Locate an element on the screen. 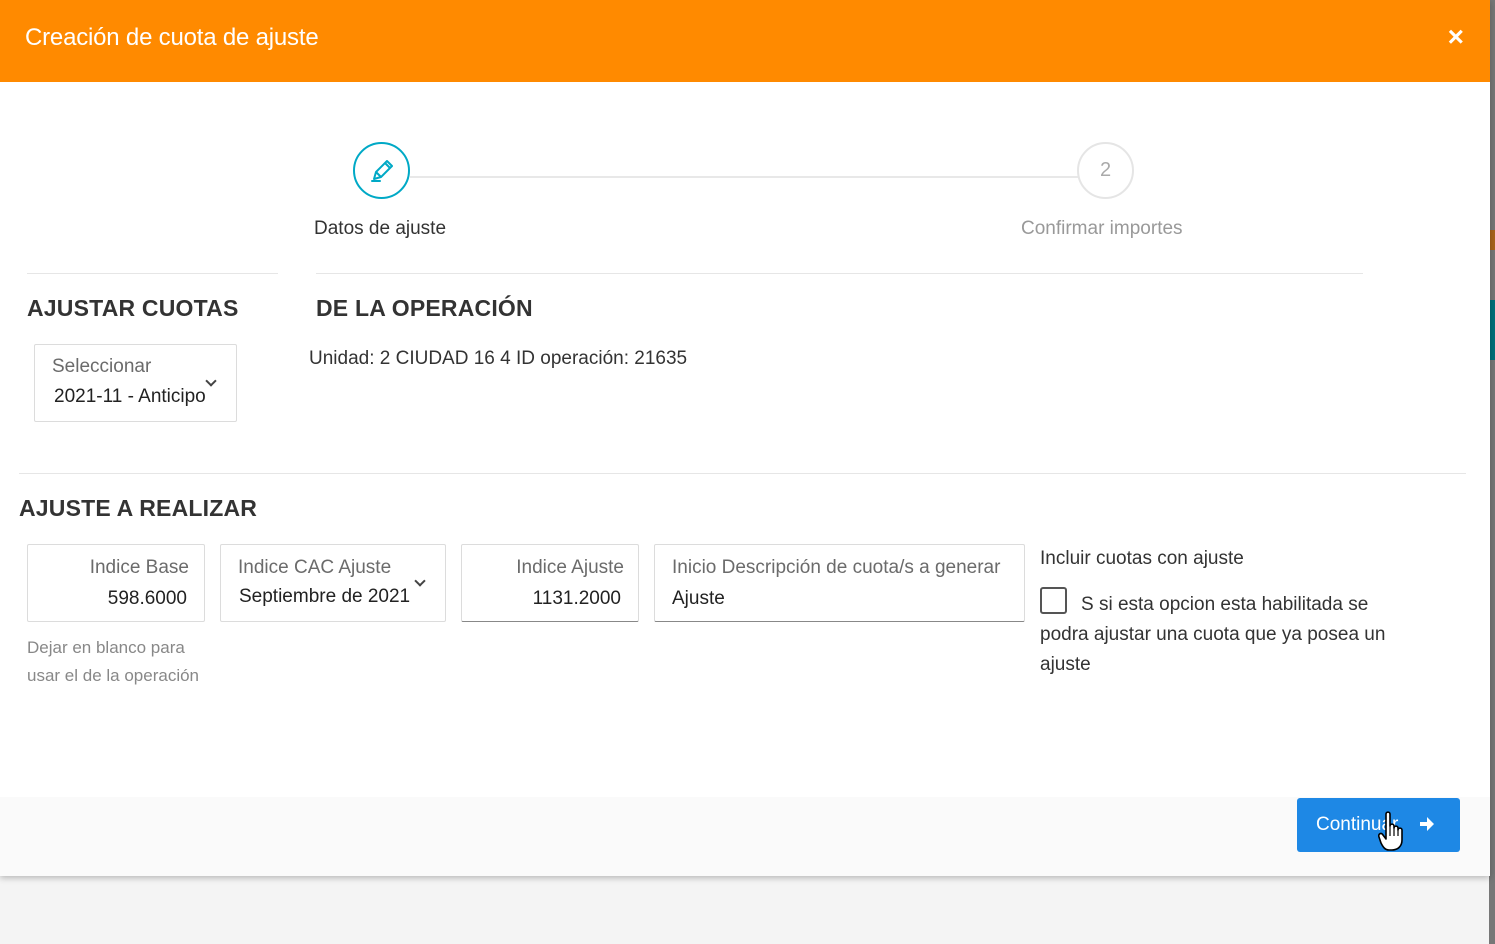 This screenshot has width=1495, height=944. arrow-right-icon is located at coordinates (1427, 824).